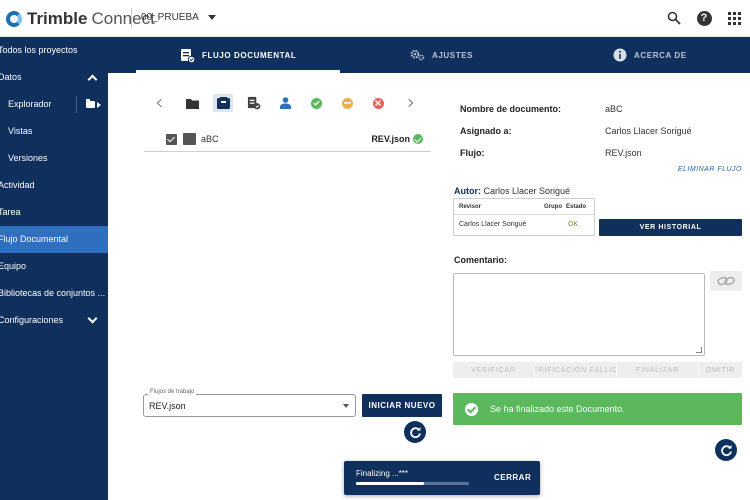 Image resolution: width=750 pixels, height=500 pixels. Describe the element at coordinates (57, 18) in the screenshot. I see `logo-brand: Trimble` at that location.